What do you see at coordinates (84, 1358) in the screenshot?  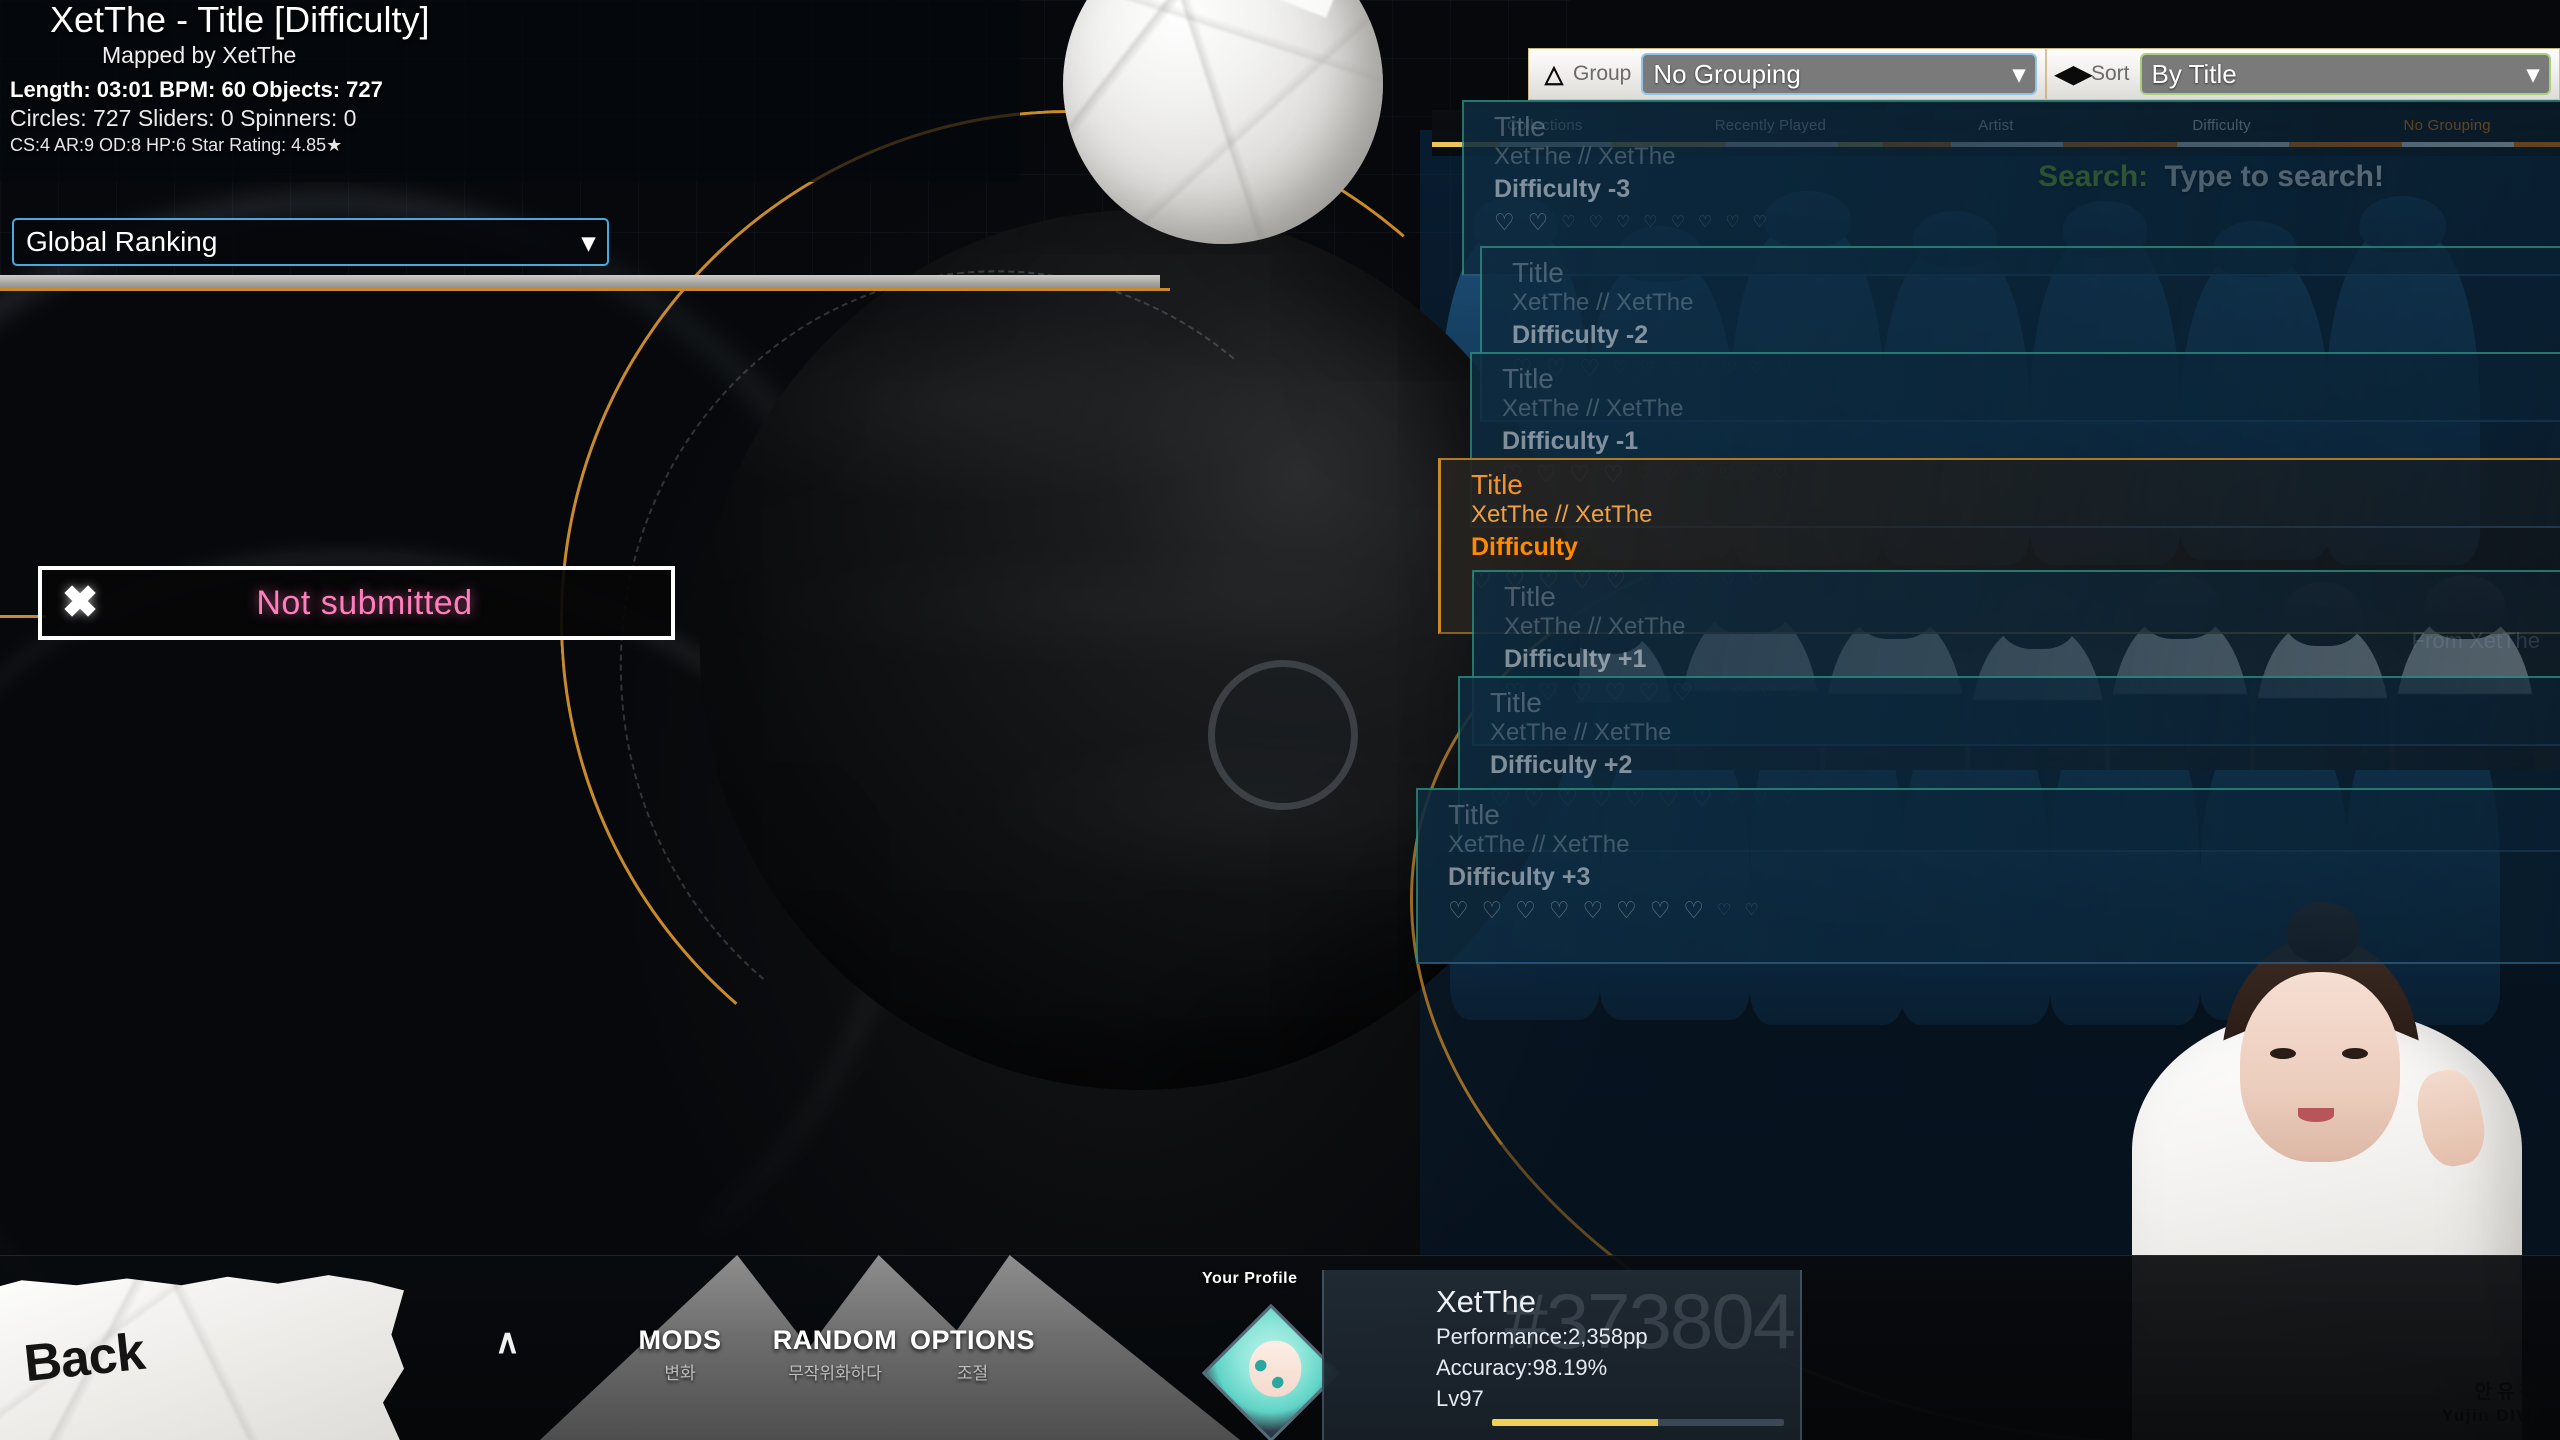 I see `back-button-label: Back` at bounding box center [84, 1358].